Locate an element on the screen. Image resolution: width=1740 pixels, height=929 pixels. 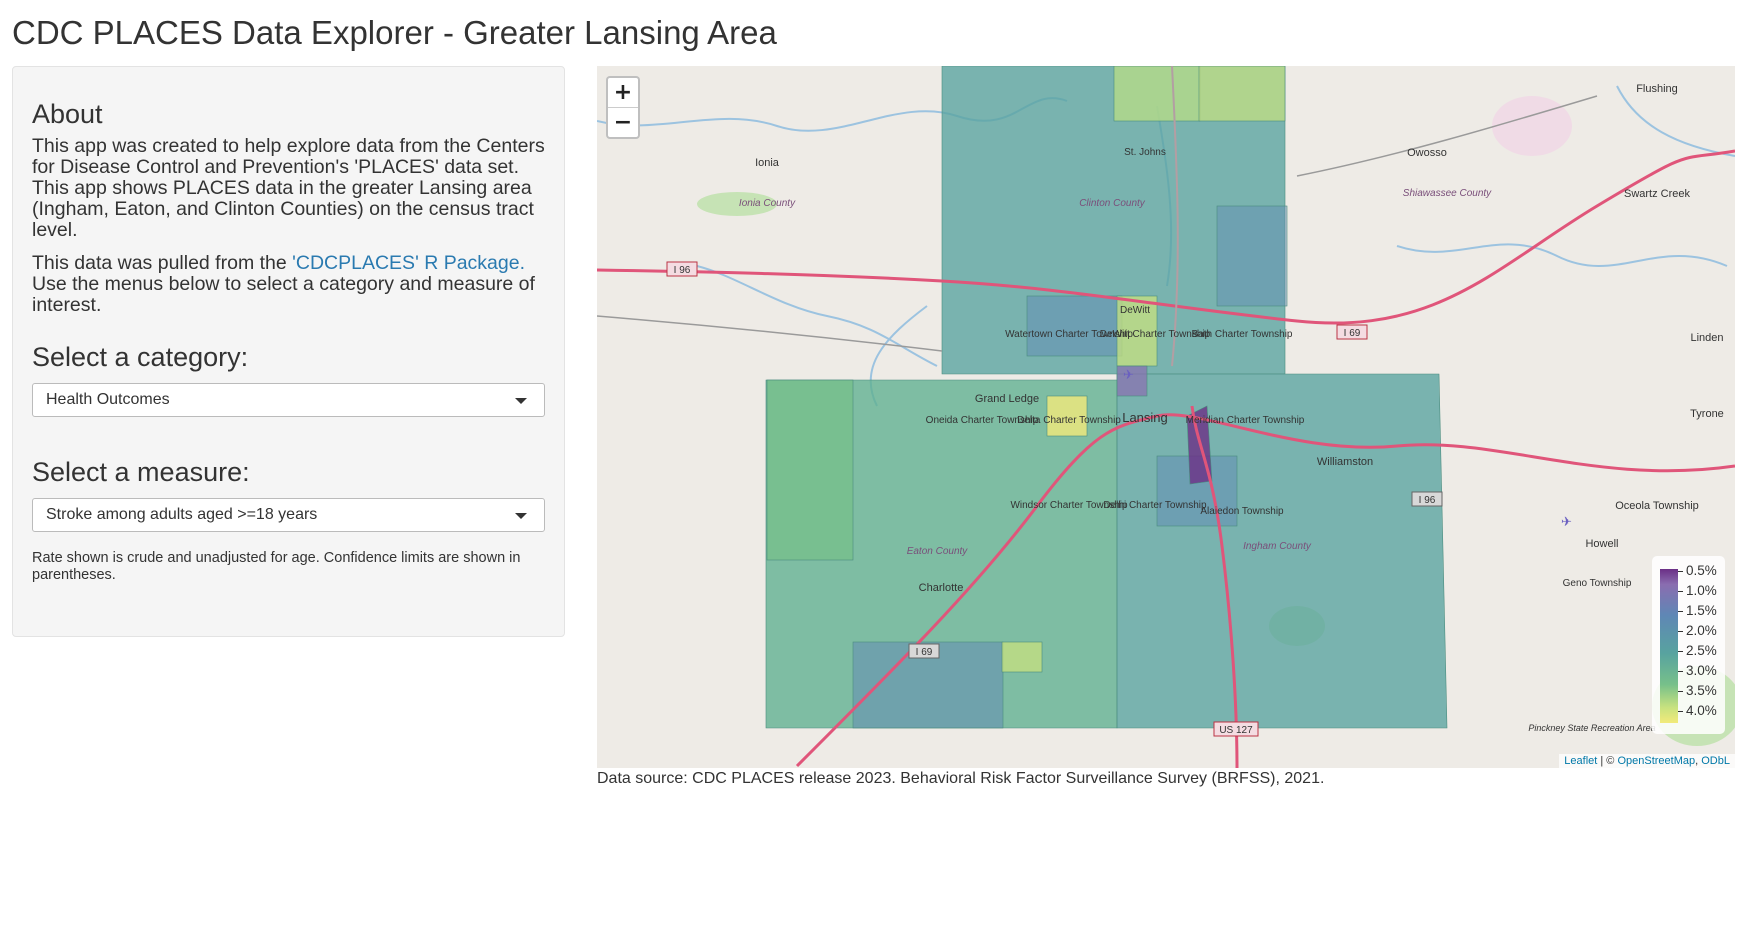
category-label: Select a category: is located at coordinates (140, 357).